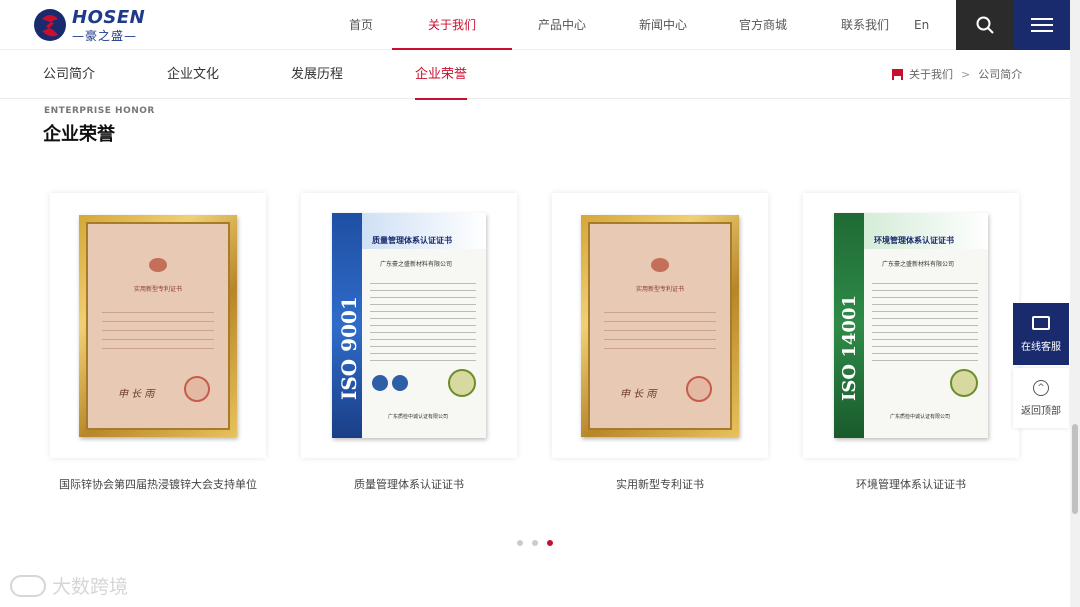  Describe the element at coordinates (441, 75) in the screenshot. I see `subnav-item-honor: 企业荣誉` at that location.